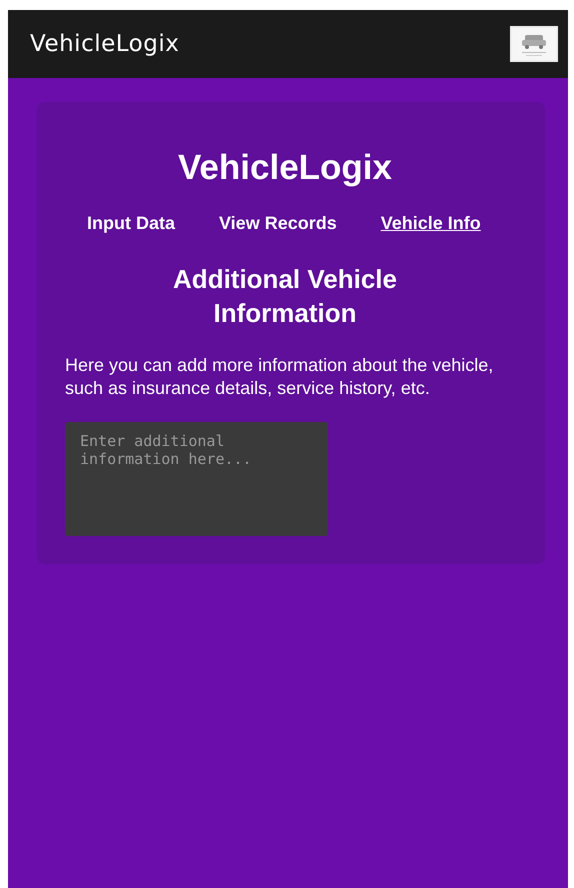 Image resolution: width=574 pixels, height=888 pixels. I want to click on description-text: Here you can add more information about the vehicle, such as insurance details, service history, etc., so click(279, 377).